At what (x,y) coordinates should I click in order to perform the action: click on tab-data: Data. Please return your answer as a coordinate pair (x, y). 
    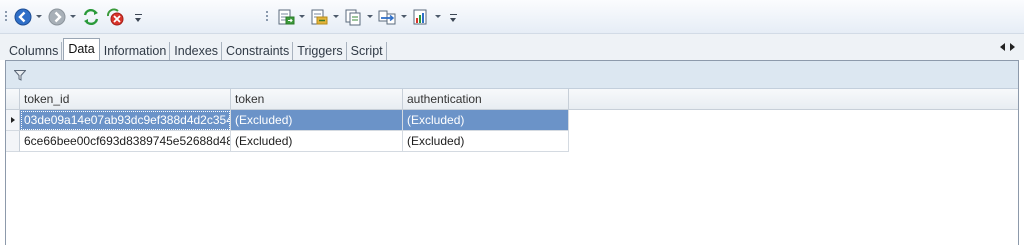
    Looking at the image, I should click on (81, 49).